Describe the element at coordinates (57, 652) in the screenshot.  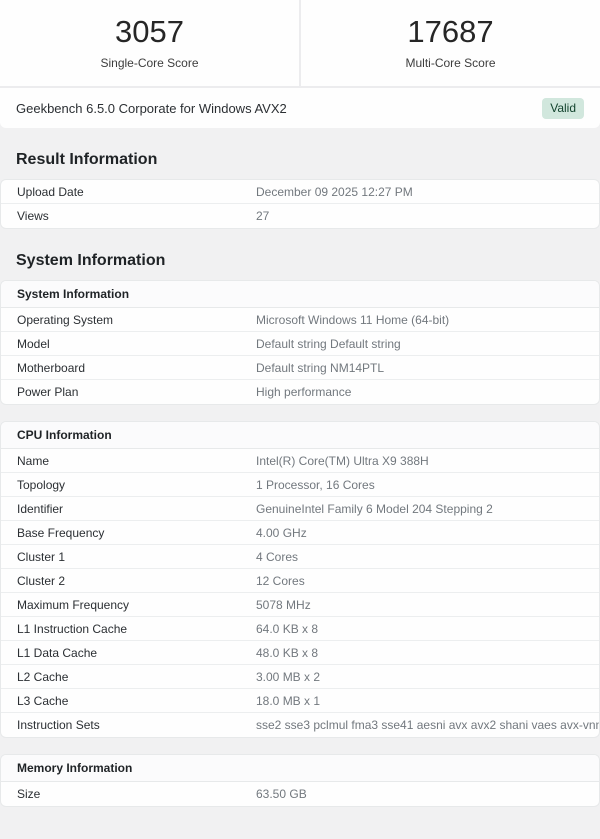
I see `row-label: L1 Data Cache` at that location.